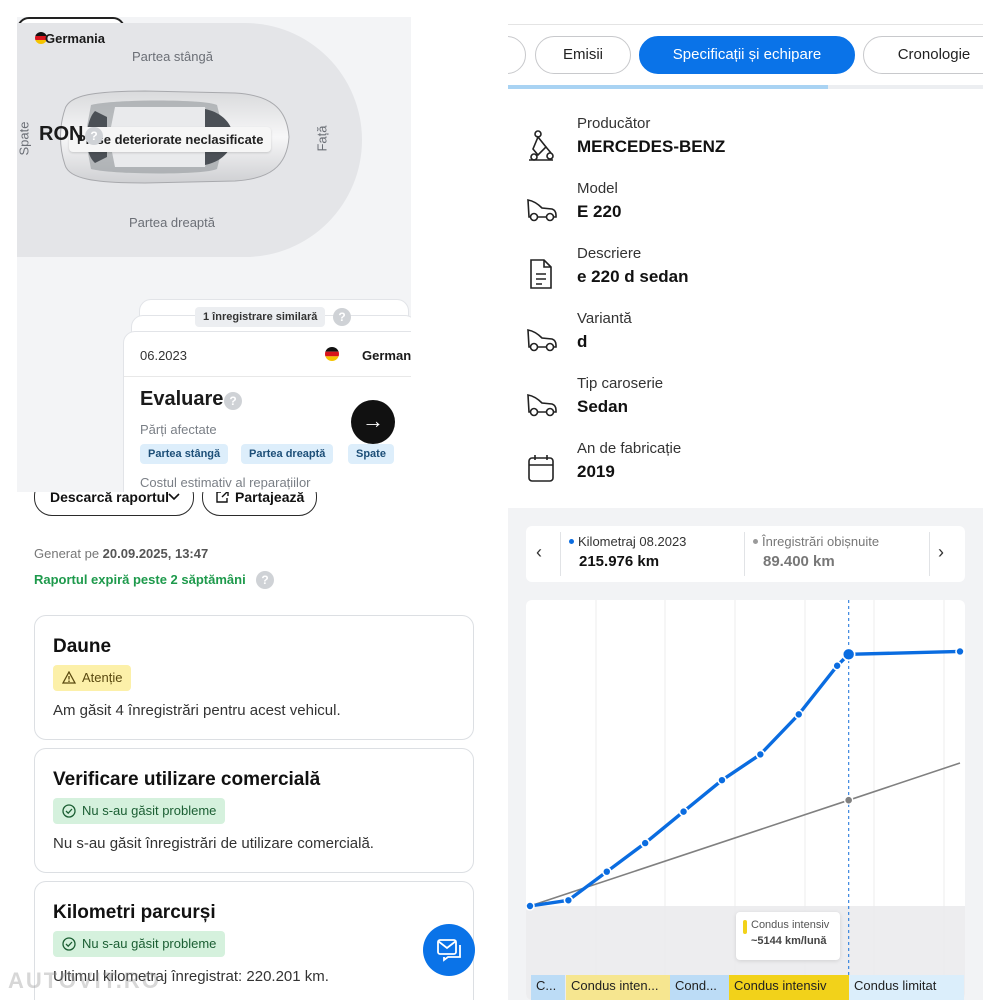 This screenshot has width=1000, height=1000. I want to click on mileage-value: 215.976 km, so click(619, 561).